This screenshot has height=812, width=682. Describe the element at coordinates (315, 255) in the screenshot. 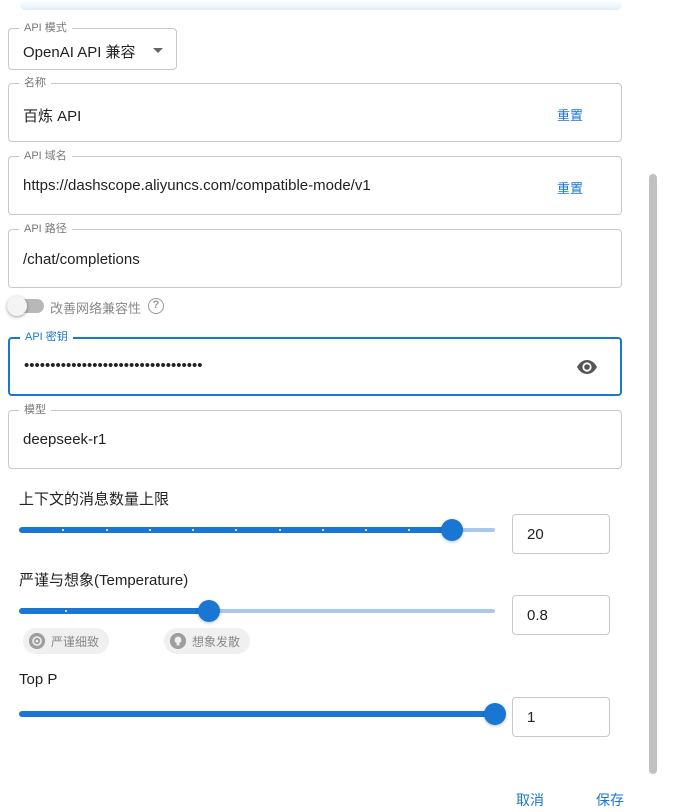

I see `api-path-field: API 路径 /chat/completions` at that location.